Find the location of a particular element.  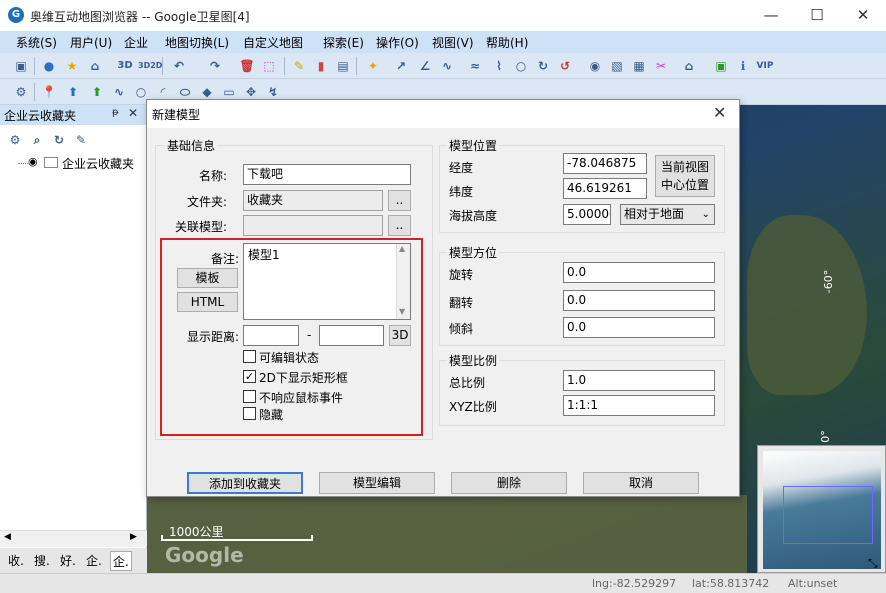

menu-map-switch: 地图切换(L) is located at coordinates (197, 42).